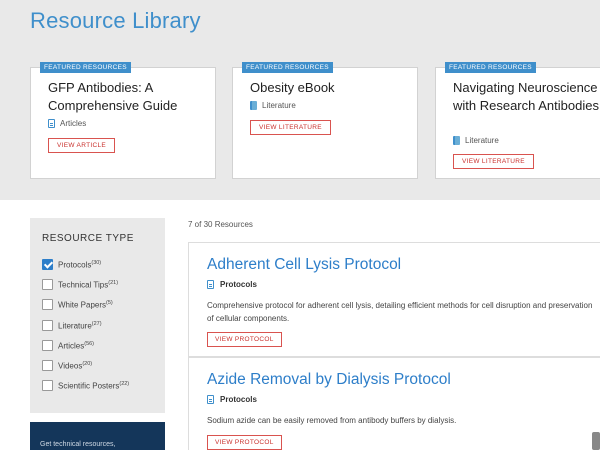 This screenshot has width=600, height=450. I want to click on filter-option-count: (5), so click(109, 302).